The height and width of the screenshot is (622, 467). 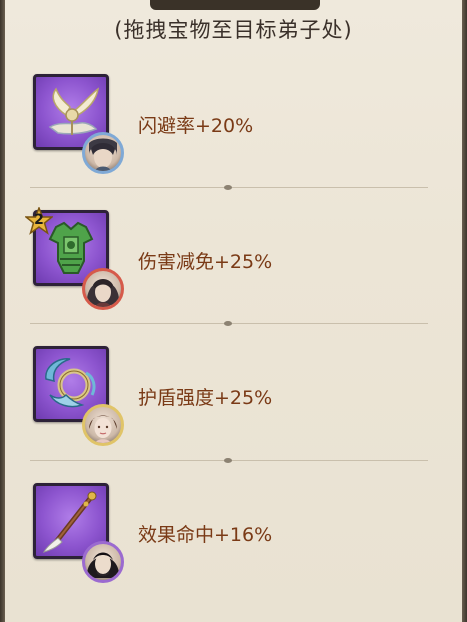 I want to click on star-level-number: 2, so click(x=39, y=220).